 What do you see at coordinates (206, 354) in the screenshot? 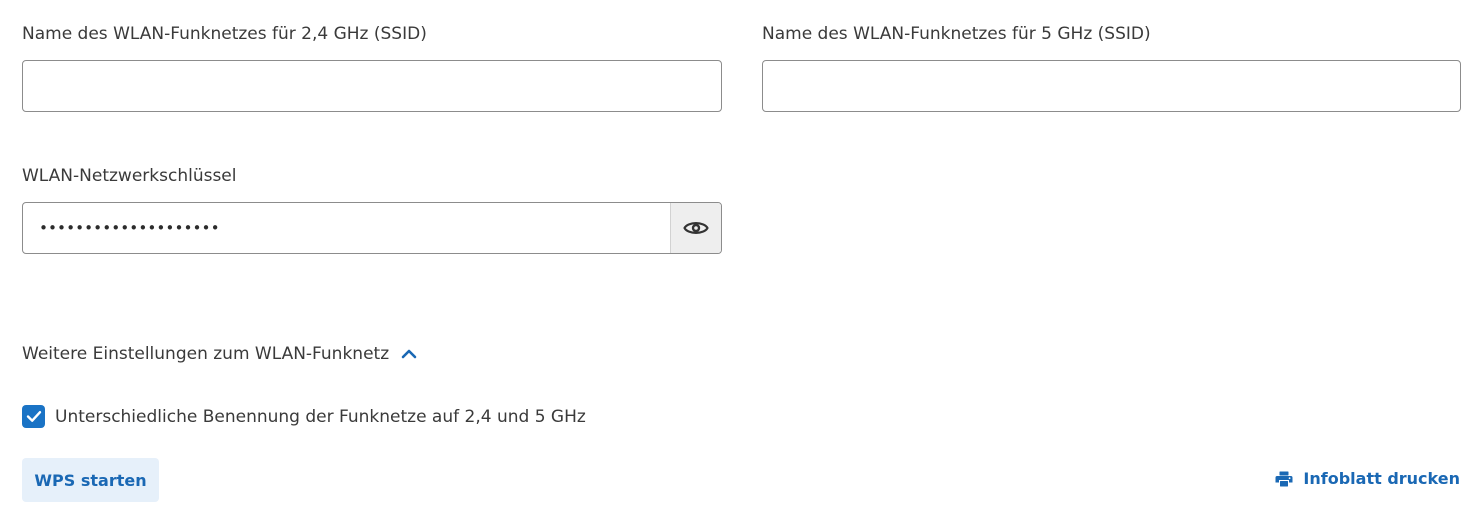
I see `advanced-settings-label: Weitere Einstellungen zum WLAN-Funknetz` at bounding box center [206, 354].